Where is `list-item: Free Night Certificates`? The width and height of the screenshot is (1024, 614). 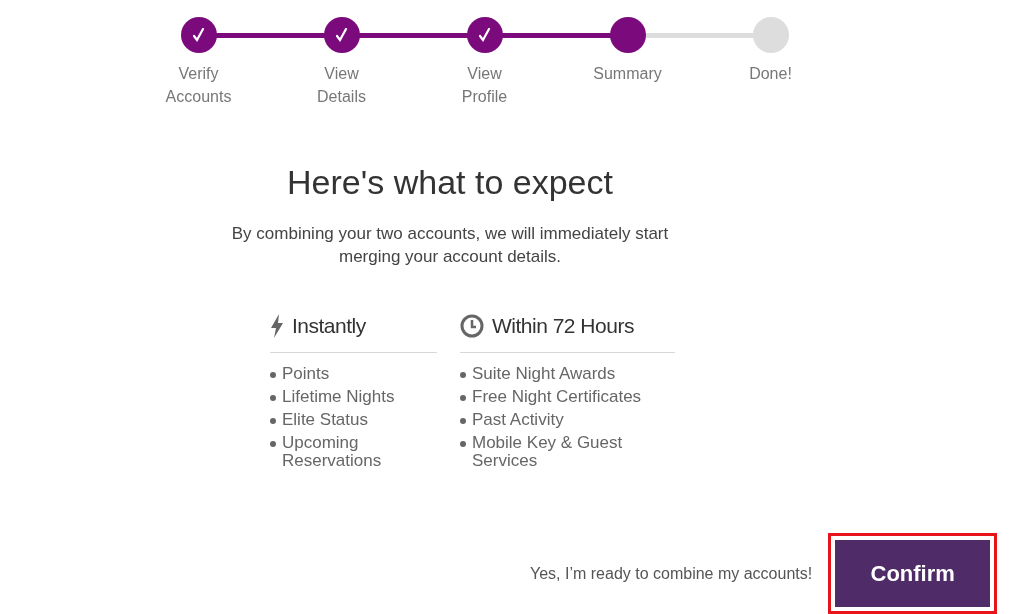 list-item: Free Night Certificates is located at coordinates (557, 396).